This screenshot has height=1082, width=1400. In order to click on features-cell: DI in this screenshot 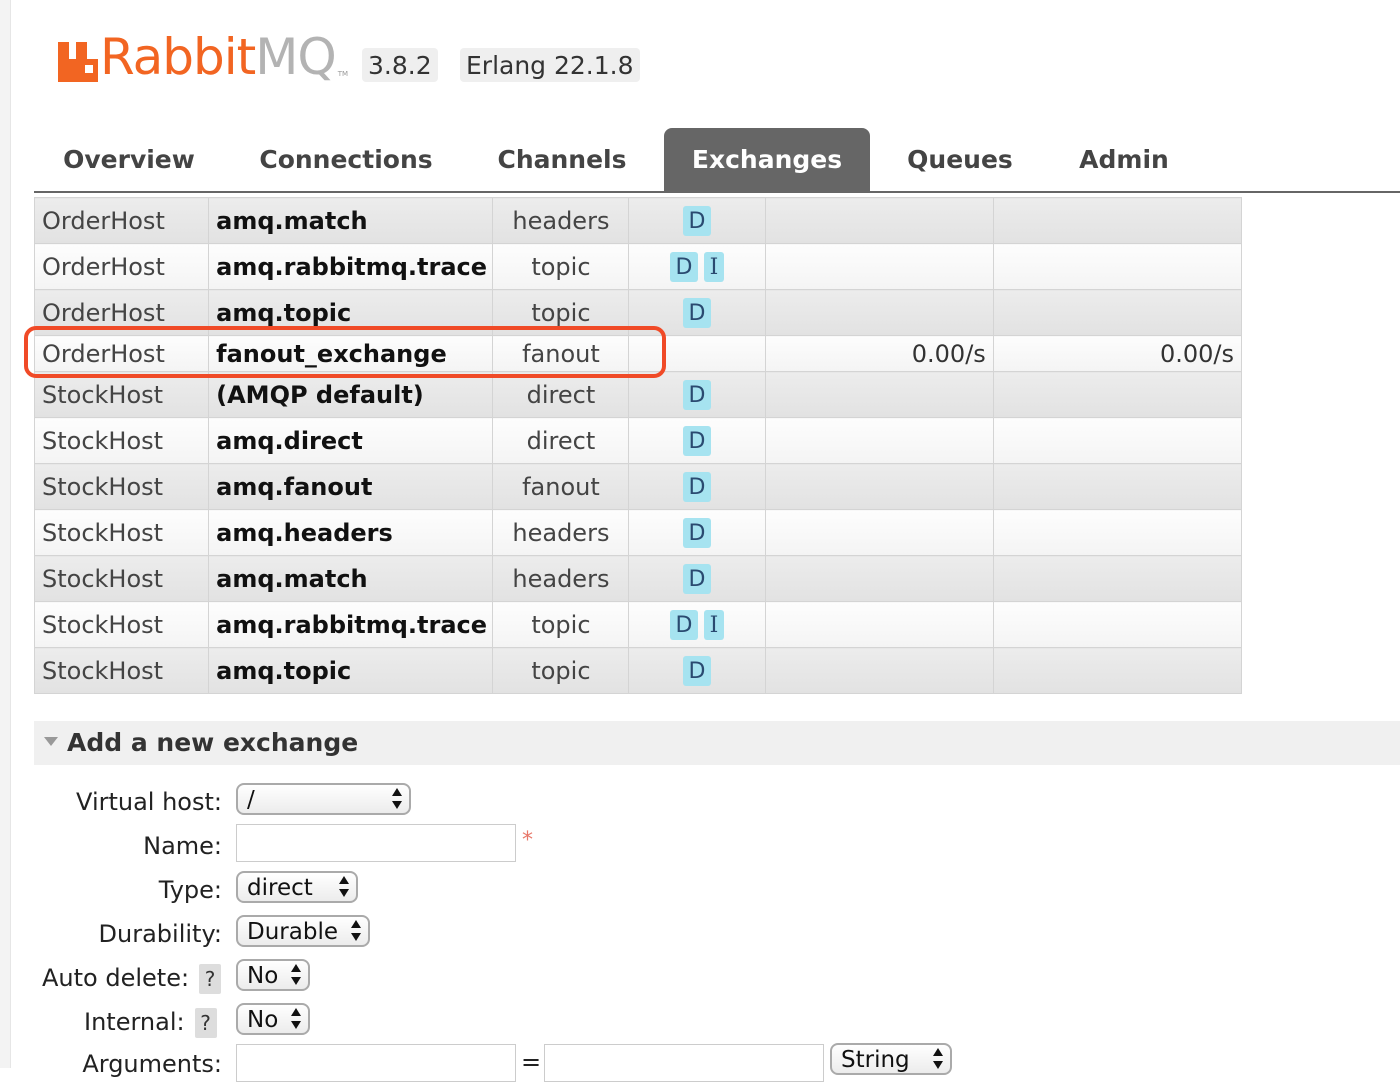, I will do `click(697, 266)`.